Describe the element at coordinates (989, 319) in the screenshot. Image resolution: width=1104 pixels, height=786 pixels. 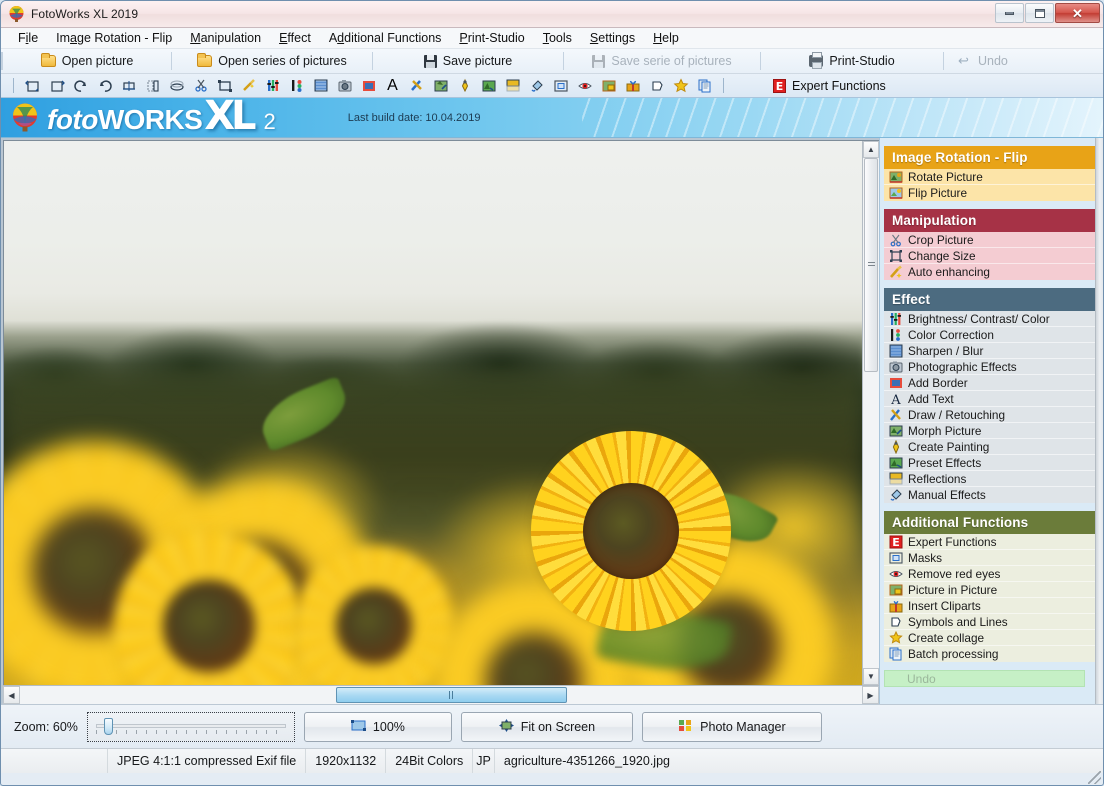
I see `sidebar-item-brightness-contrast-color: Brightness/ Contrast/ Color` at that location.